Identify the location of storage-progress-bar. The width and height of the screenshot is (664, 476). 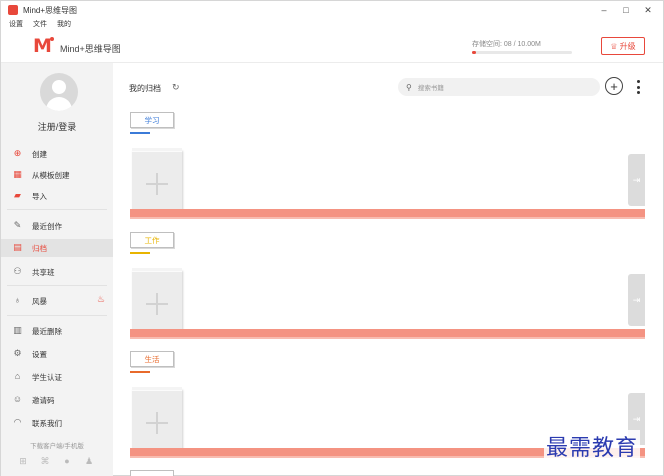
(522, 52).